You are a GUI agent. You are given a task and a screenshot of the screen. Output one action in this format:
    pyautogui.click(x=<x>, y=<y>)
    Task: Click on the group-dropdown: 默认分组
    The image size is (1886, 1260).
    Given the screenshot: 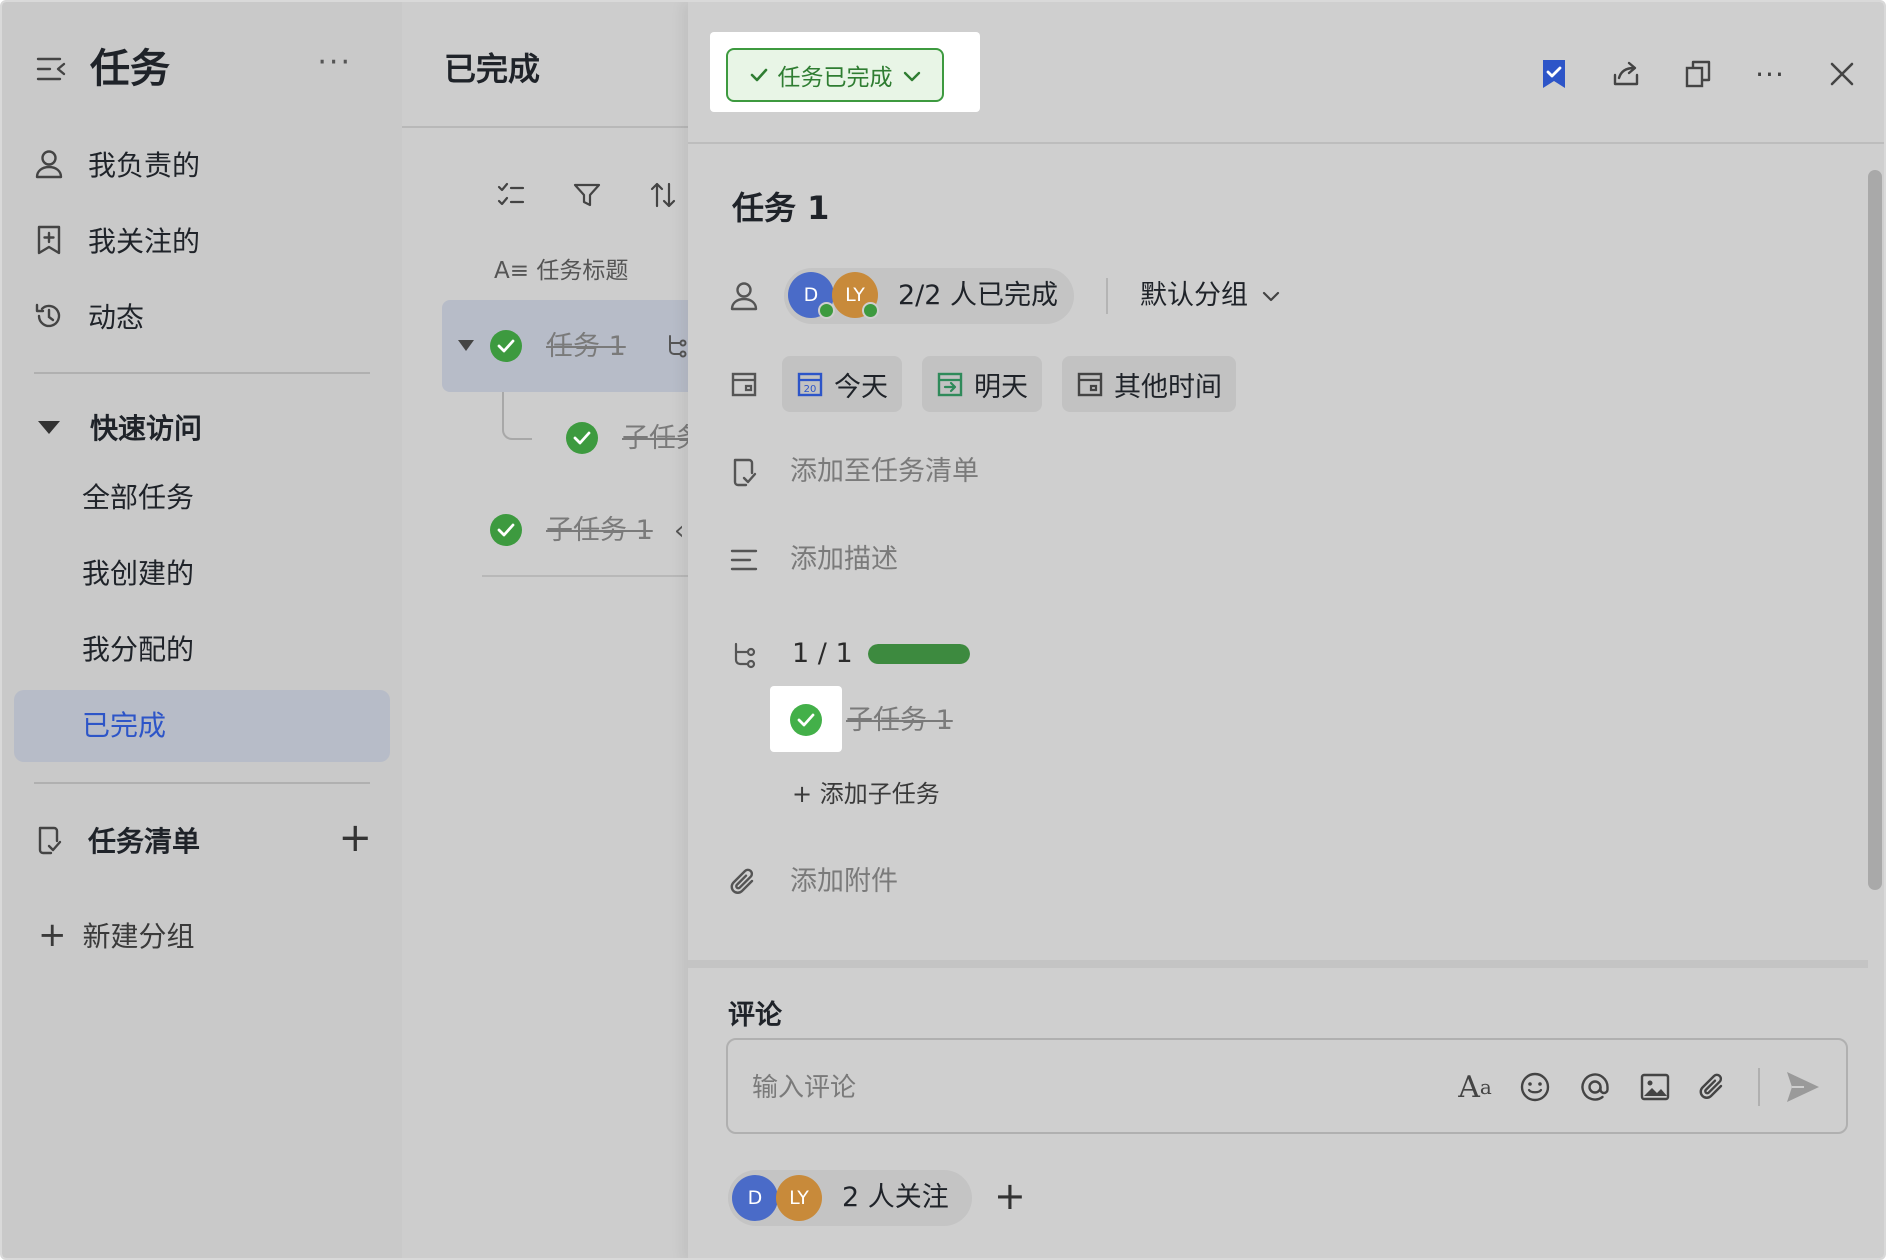 What is the action you would take?
    pyautogui.click(x=1210, y=296)
    